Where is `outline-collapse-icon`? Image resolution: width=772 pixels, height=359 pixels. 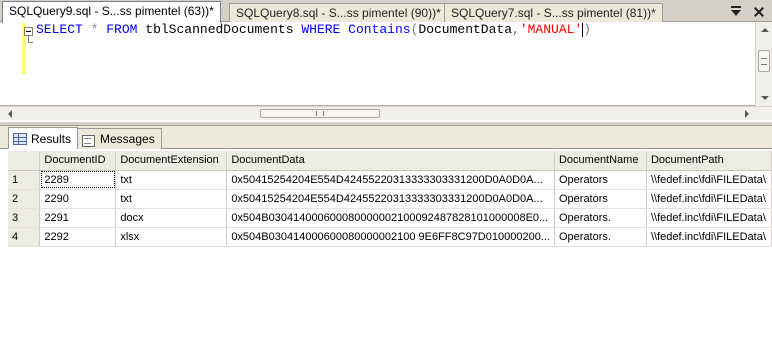 outline-collapse-icon is located at coordinates (28, 31).